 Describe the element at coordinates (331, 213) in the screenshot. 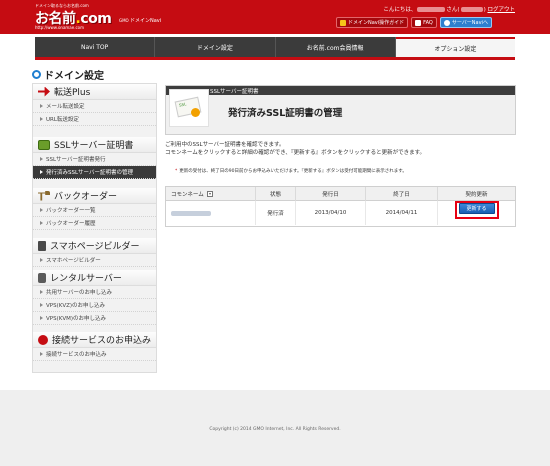

I see `issue-date-cell: 2013/04/10` at that location.